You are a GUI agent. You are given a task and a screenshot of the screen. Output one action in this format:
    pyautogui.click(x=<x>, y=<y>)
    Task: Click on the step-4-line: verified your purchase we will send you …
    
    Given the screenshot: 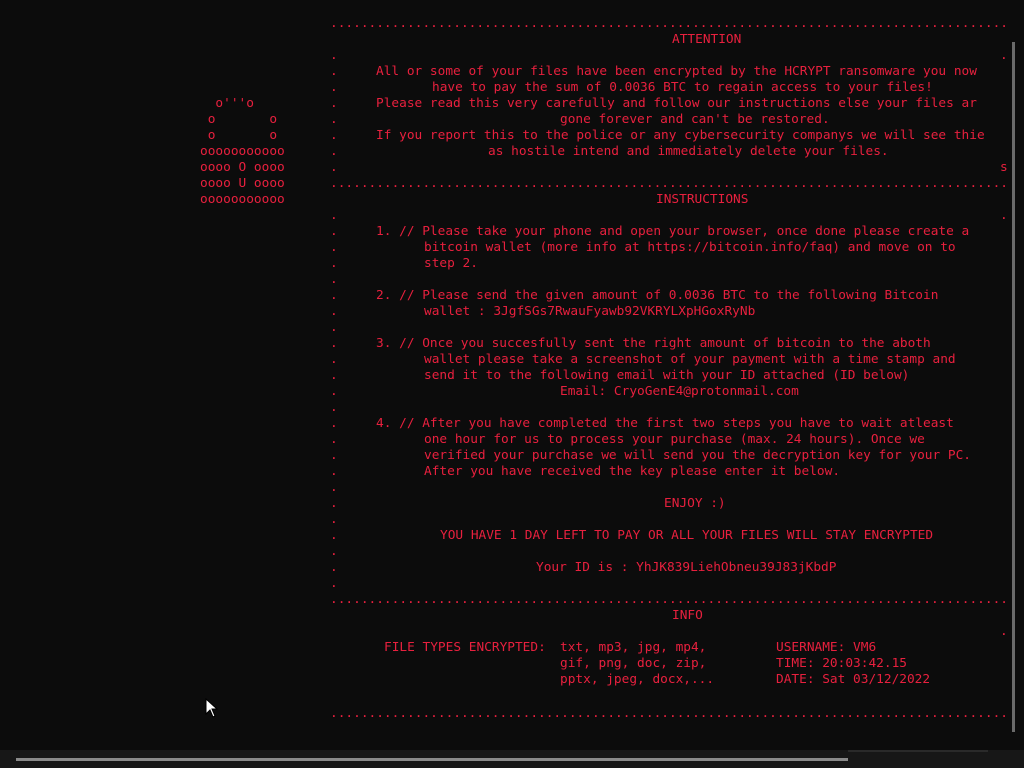 What is the action you would take?
    pyautogui.click(x=698, y=455)
    